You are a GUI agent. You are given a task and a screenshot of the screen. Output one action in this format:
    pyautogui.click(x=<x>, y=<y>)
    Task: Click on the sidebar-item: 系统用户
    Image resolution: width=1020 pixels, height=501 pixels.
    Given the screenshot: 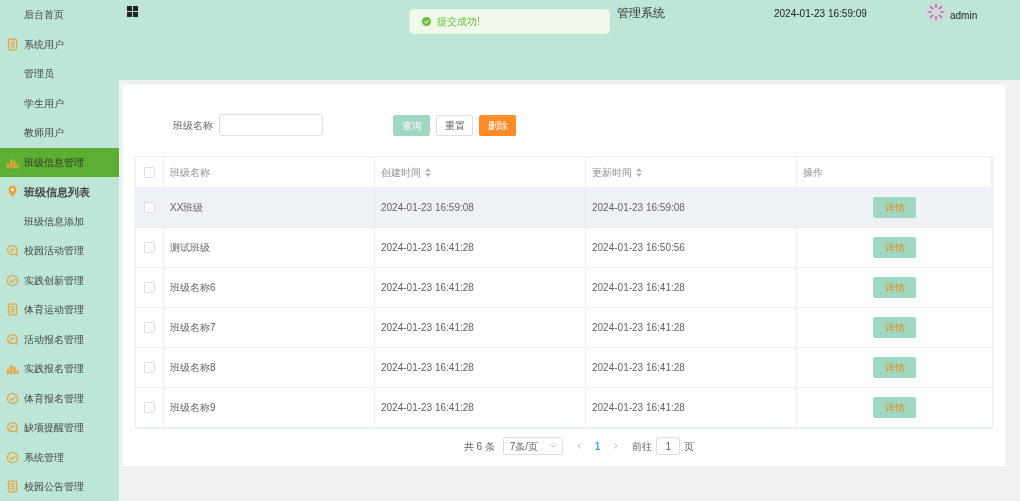 What is the action you would take?
    pyautogui.click(x=59, y=44)
    